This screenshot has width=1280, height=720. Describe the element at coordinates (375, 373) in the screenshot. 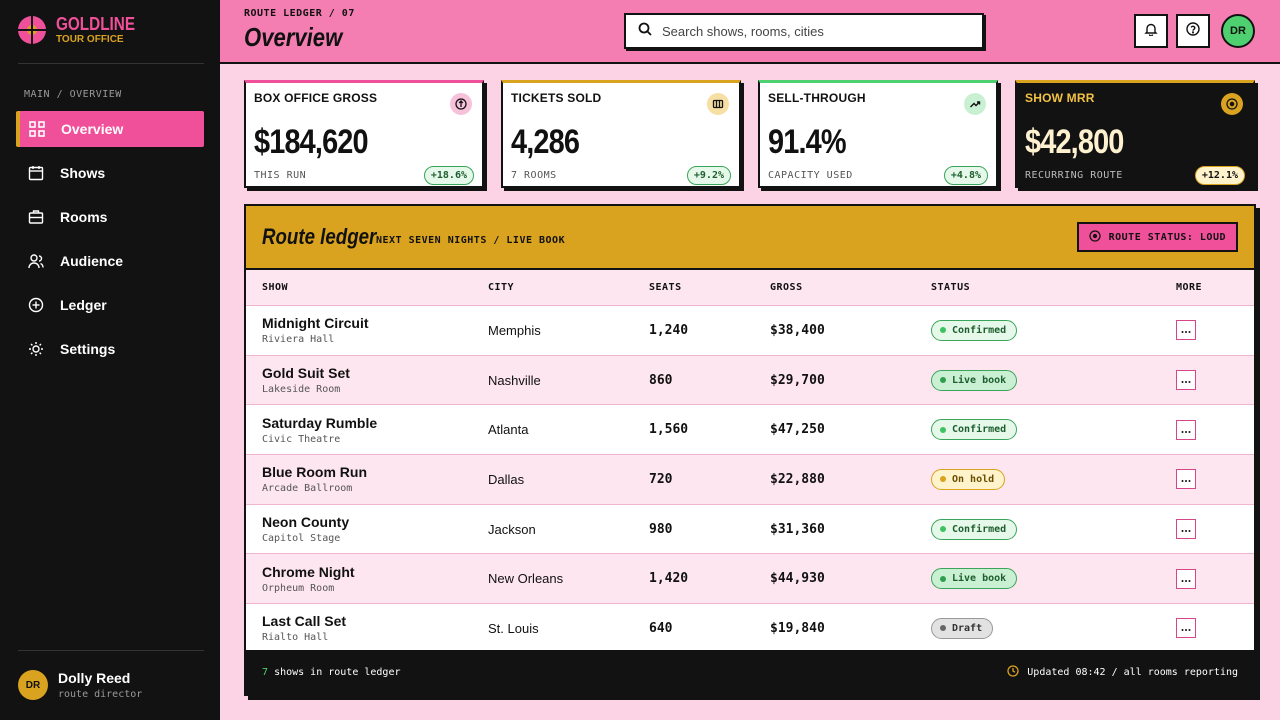

I see `show-name: Gold Suit Set` at that location.